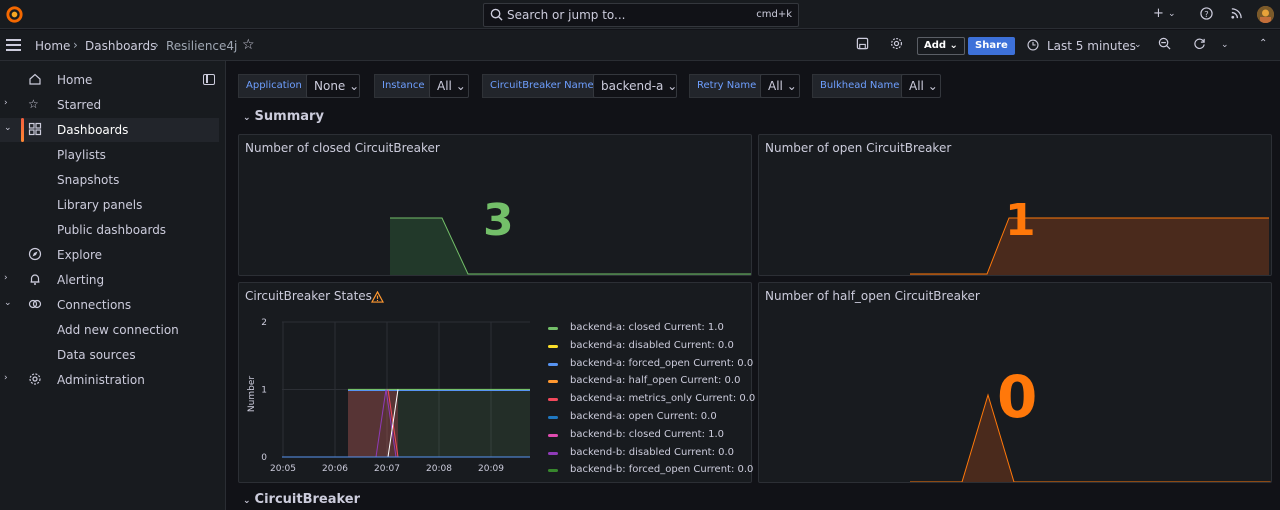 The image size is (1280, 510). Describe the element at coordinates (109, 155) in the screenshot. I see `sidebar-item-playlists: Playlists` at that location.